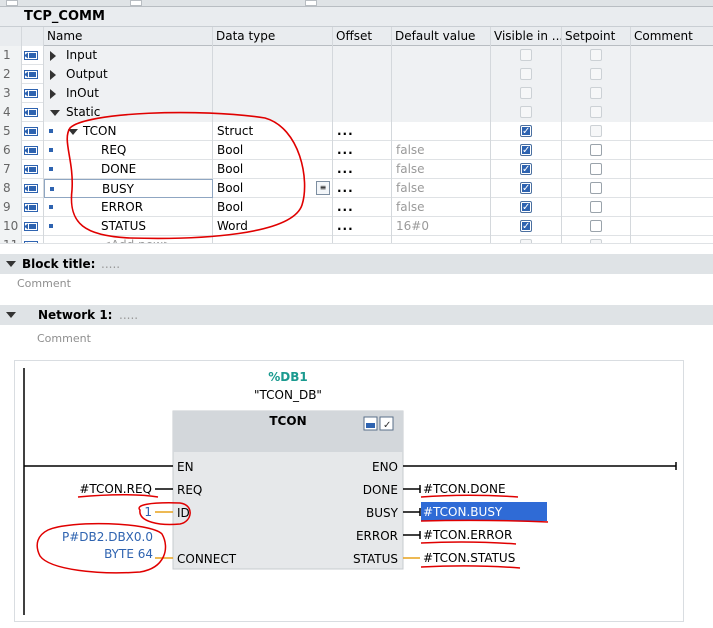 This screenshot has width=713, height=628. Describe the element at coordinates (287, 377) in the screenshot. I see `db-address: %DB1` at that location.